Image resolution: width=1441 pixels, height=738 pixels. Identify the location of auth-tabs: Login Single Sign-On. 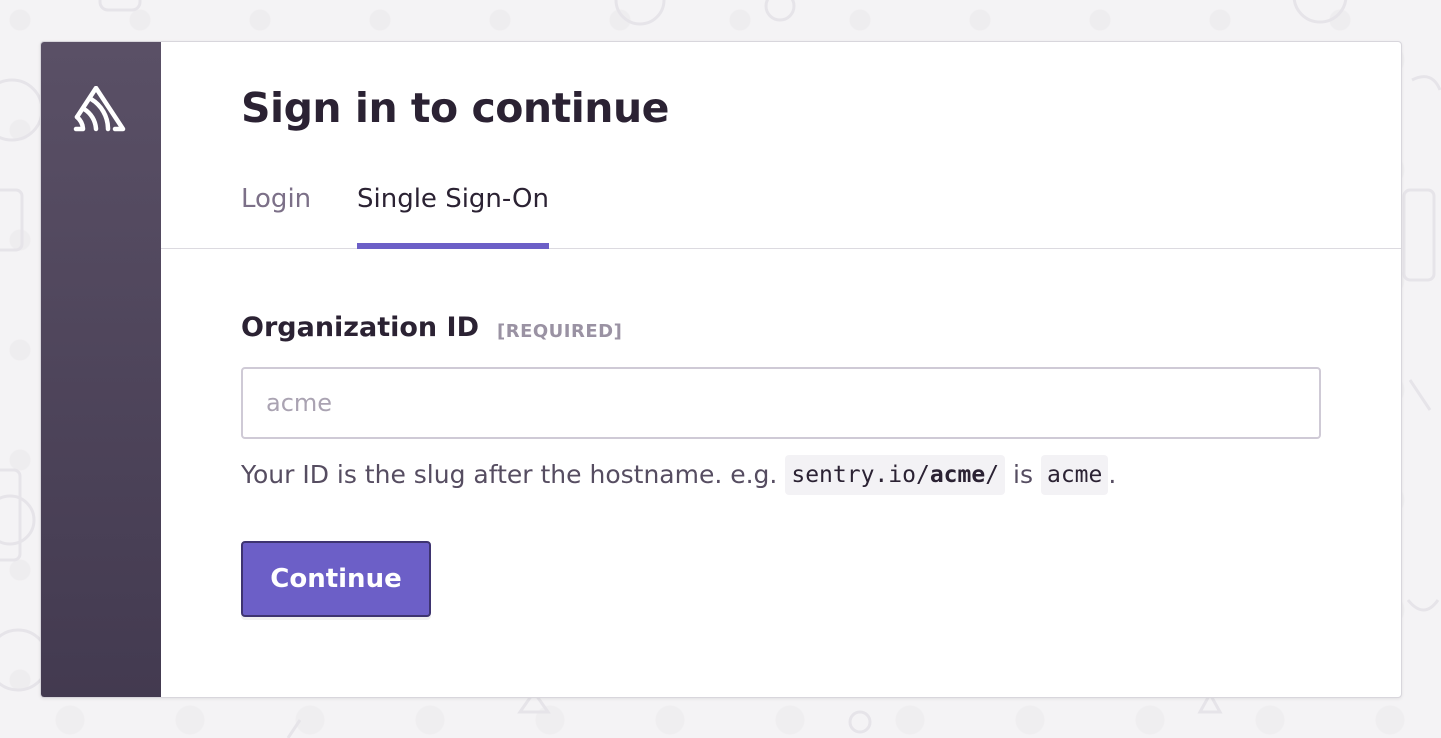
(781, 211).